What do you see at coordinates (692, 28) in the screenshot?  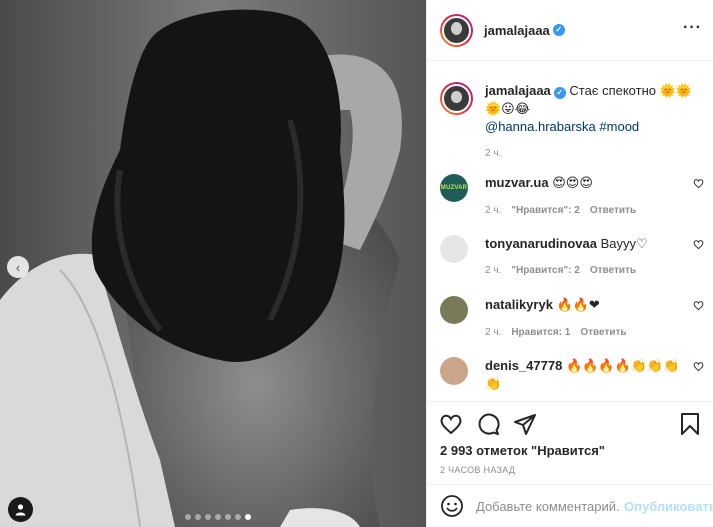 I see `more-options-button: ···` at bounding box center [692, 28].